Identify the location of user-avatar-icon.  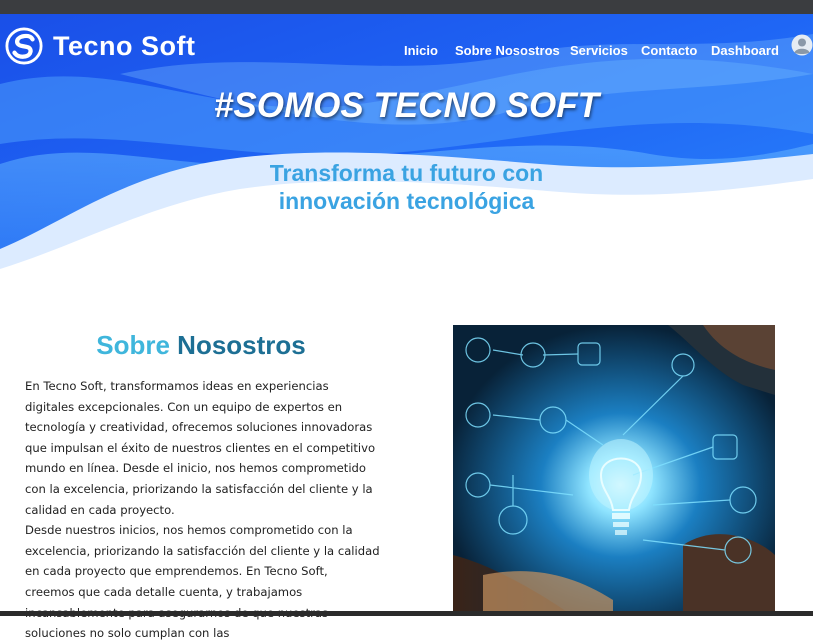
(802, 45).